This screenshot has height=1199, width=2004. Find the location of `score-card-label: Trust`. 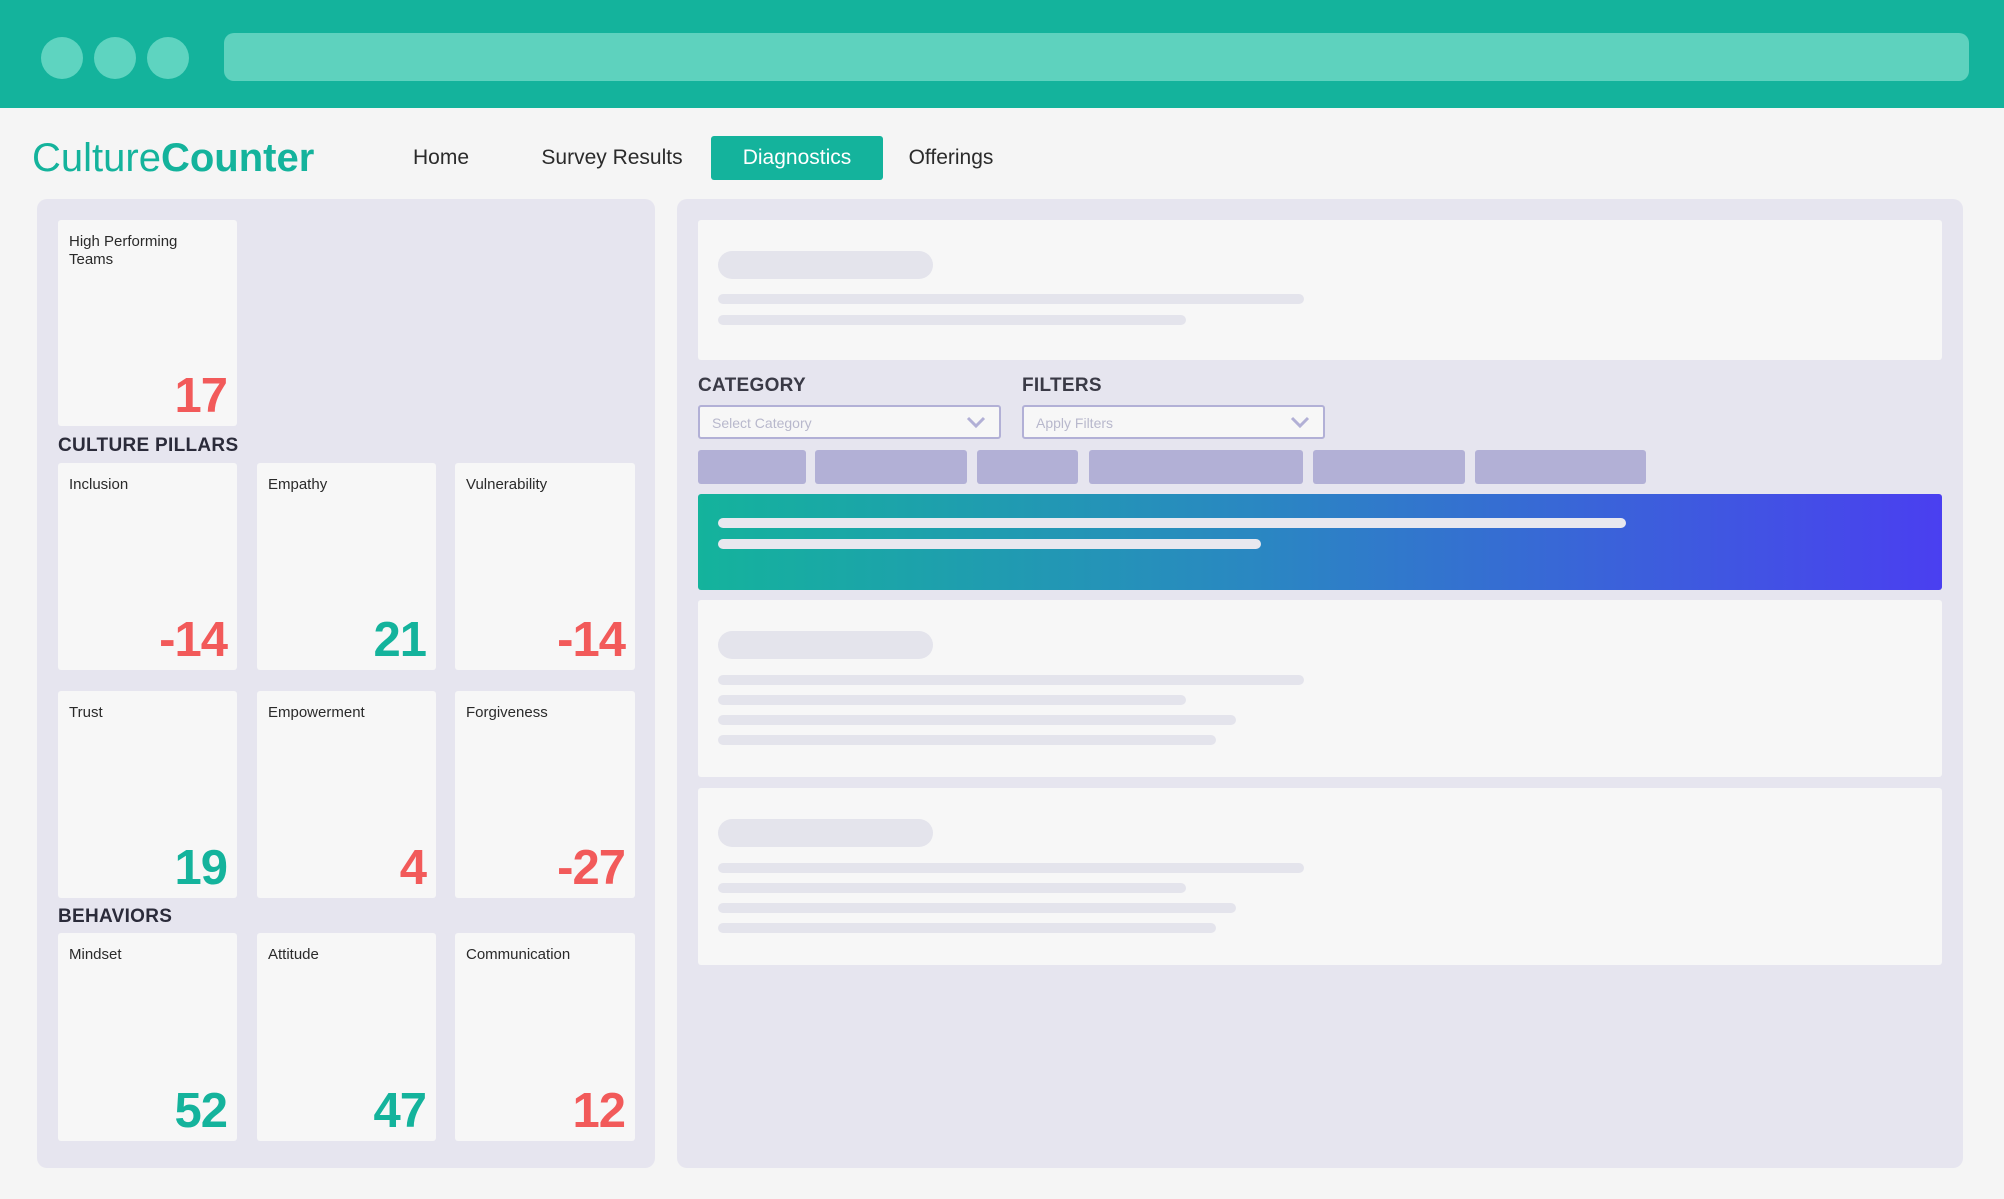

score-card-label: Trust is located at coordinates (86, 712).